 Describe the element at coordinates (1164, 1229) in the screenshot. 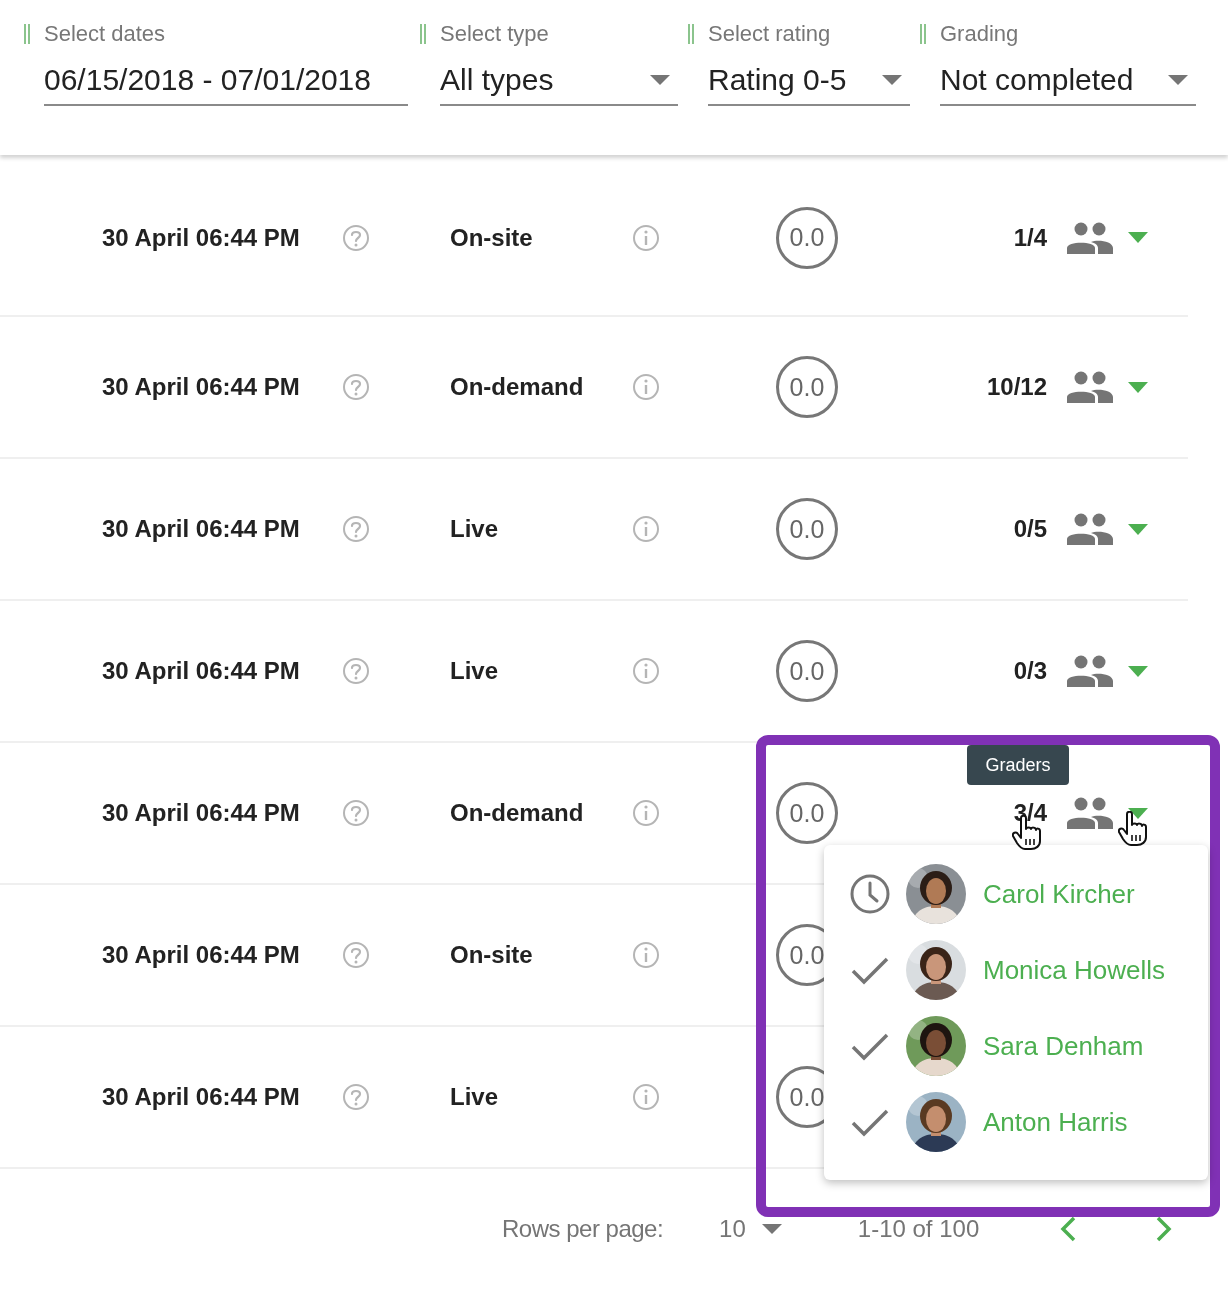

I see `next-page-icon` at that location.